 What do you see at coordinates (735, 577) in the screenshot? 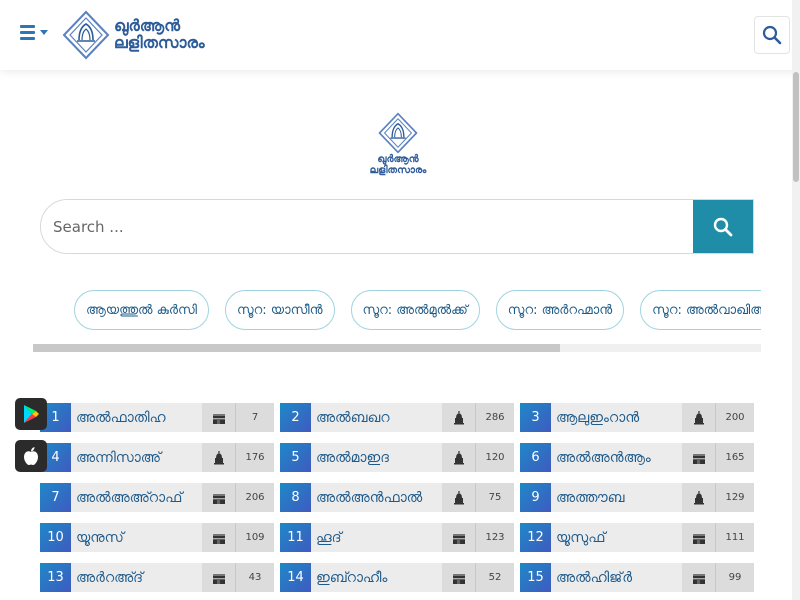
I see `ayat-count: 99` at bounding box center [735, 577].